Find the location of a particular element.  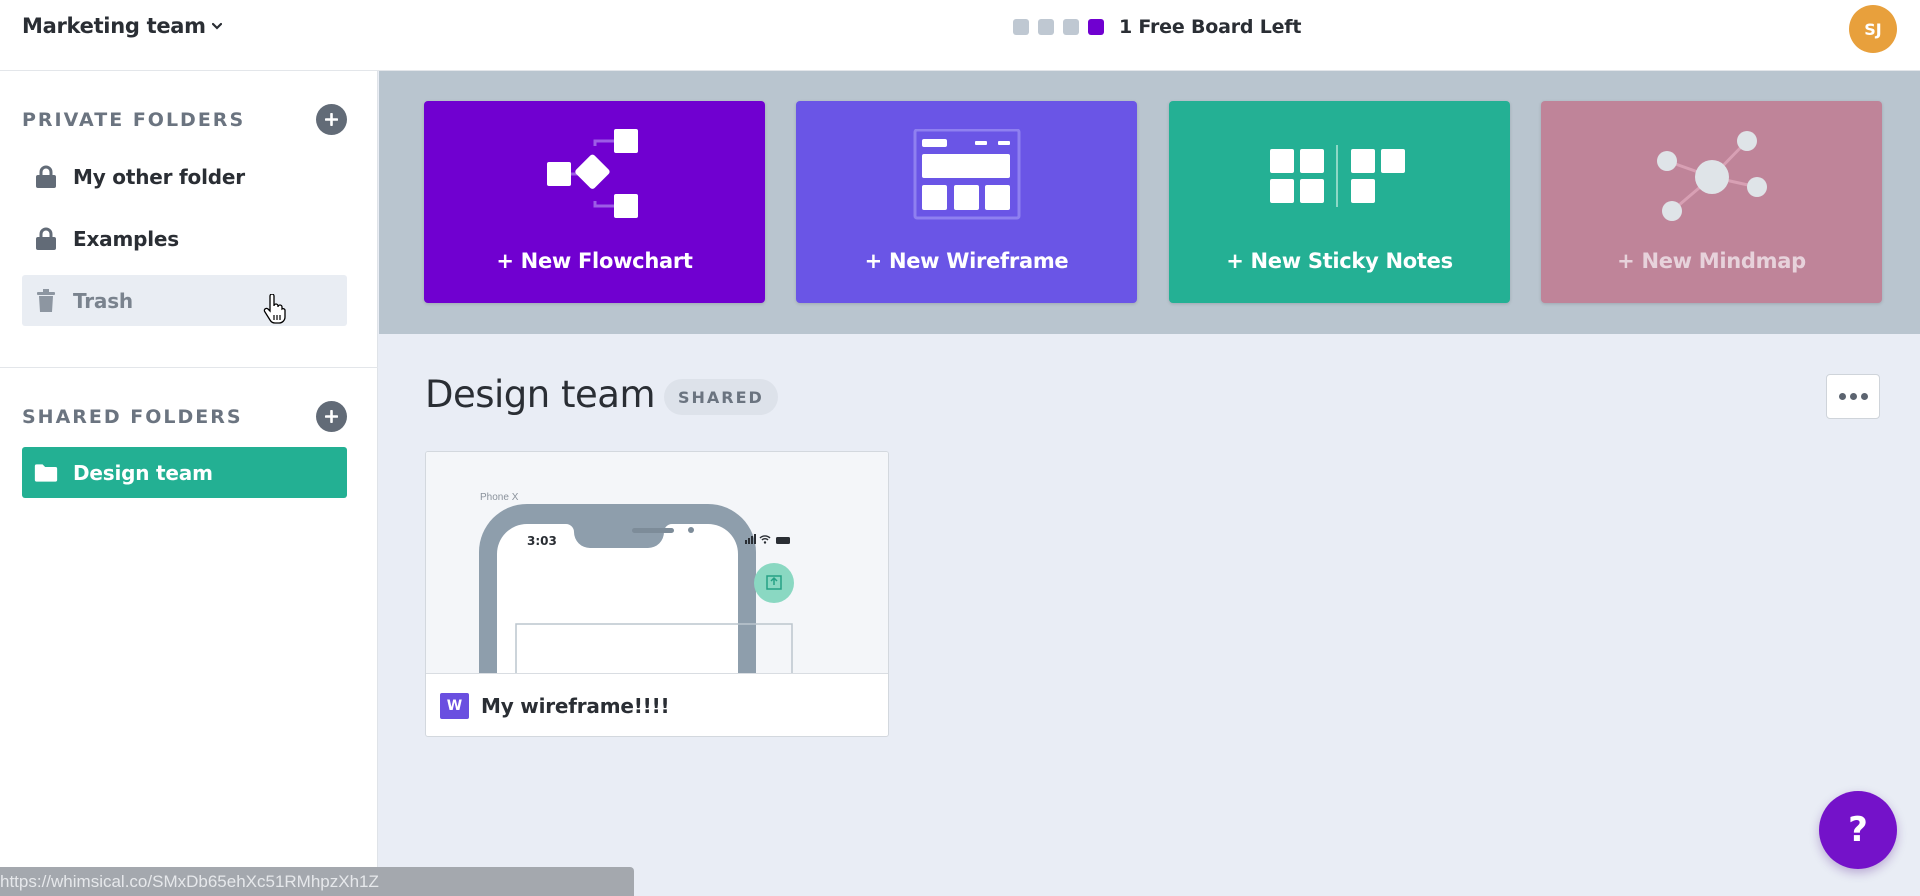

phone-frame-illustration is located at coordinates (636, 588).